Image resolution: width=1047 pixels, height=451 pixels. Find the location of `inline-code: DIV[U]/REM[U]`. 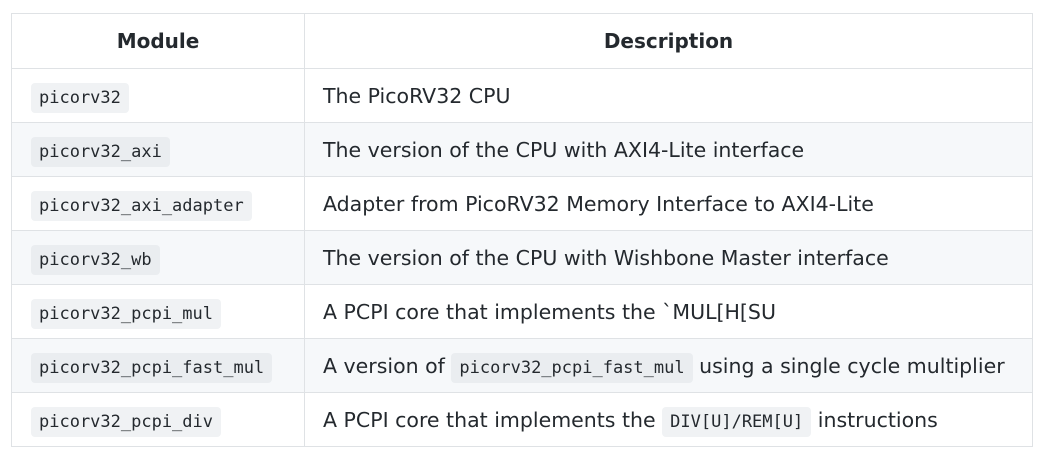

inline-code: DIV[U]/REM[U] is located at coordinates (737, 421).